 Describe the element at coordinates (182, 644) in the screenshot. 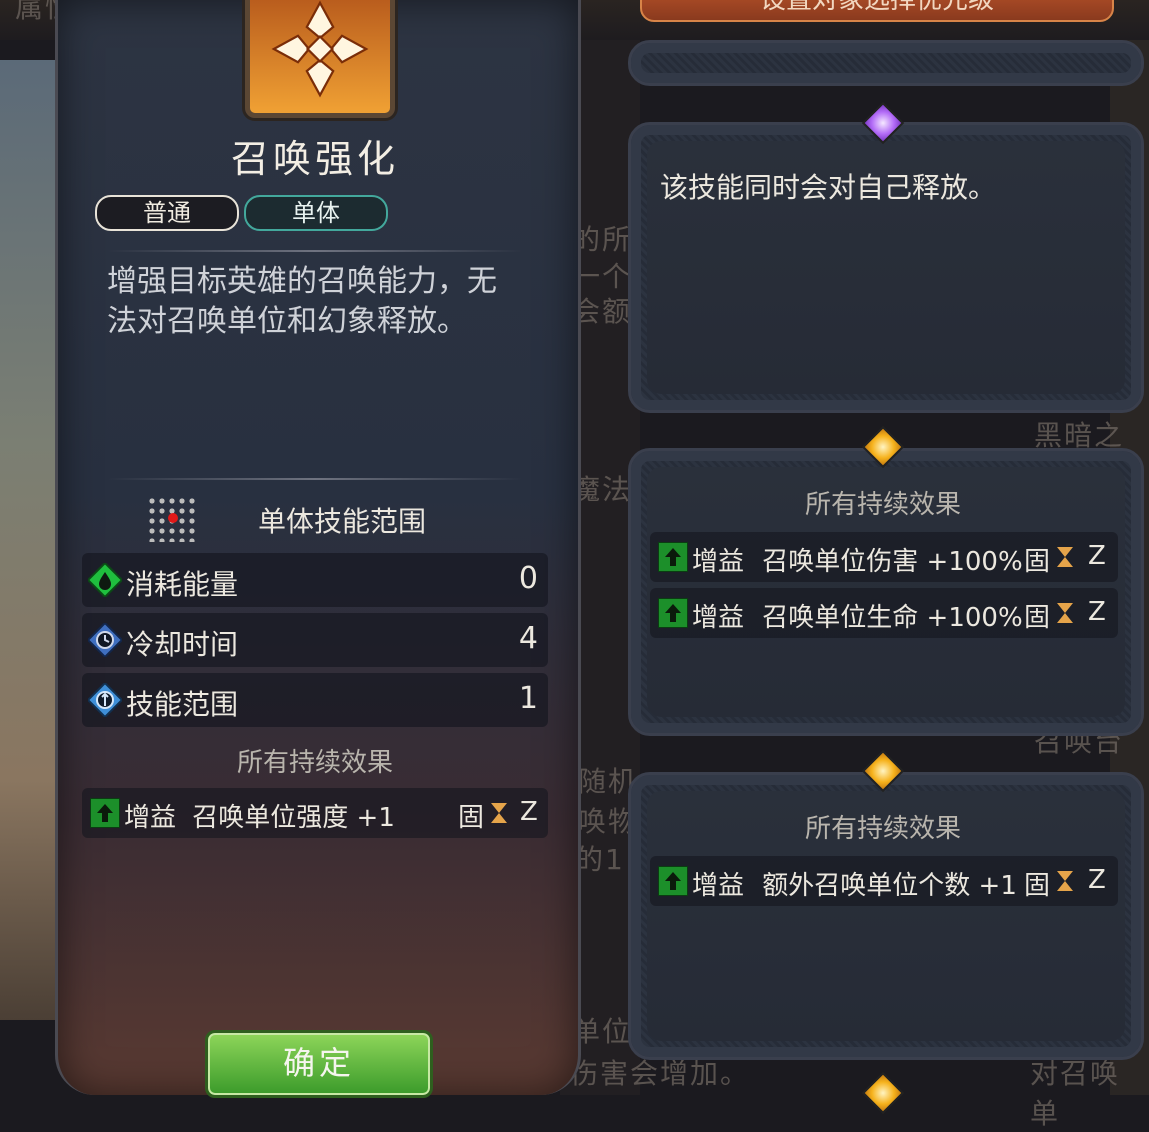

I see `stat-label: 冷却时间` at that location.